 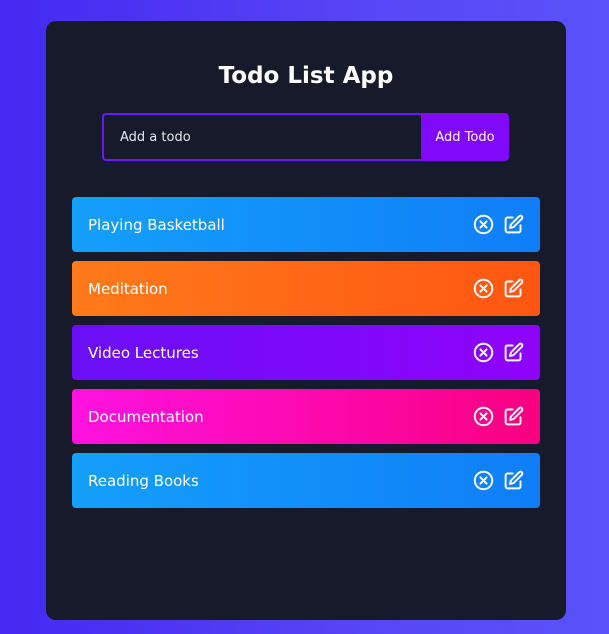 I want to click on todo-input, so click(x=261, y=137).